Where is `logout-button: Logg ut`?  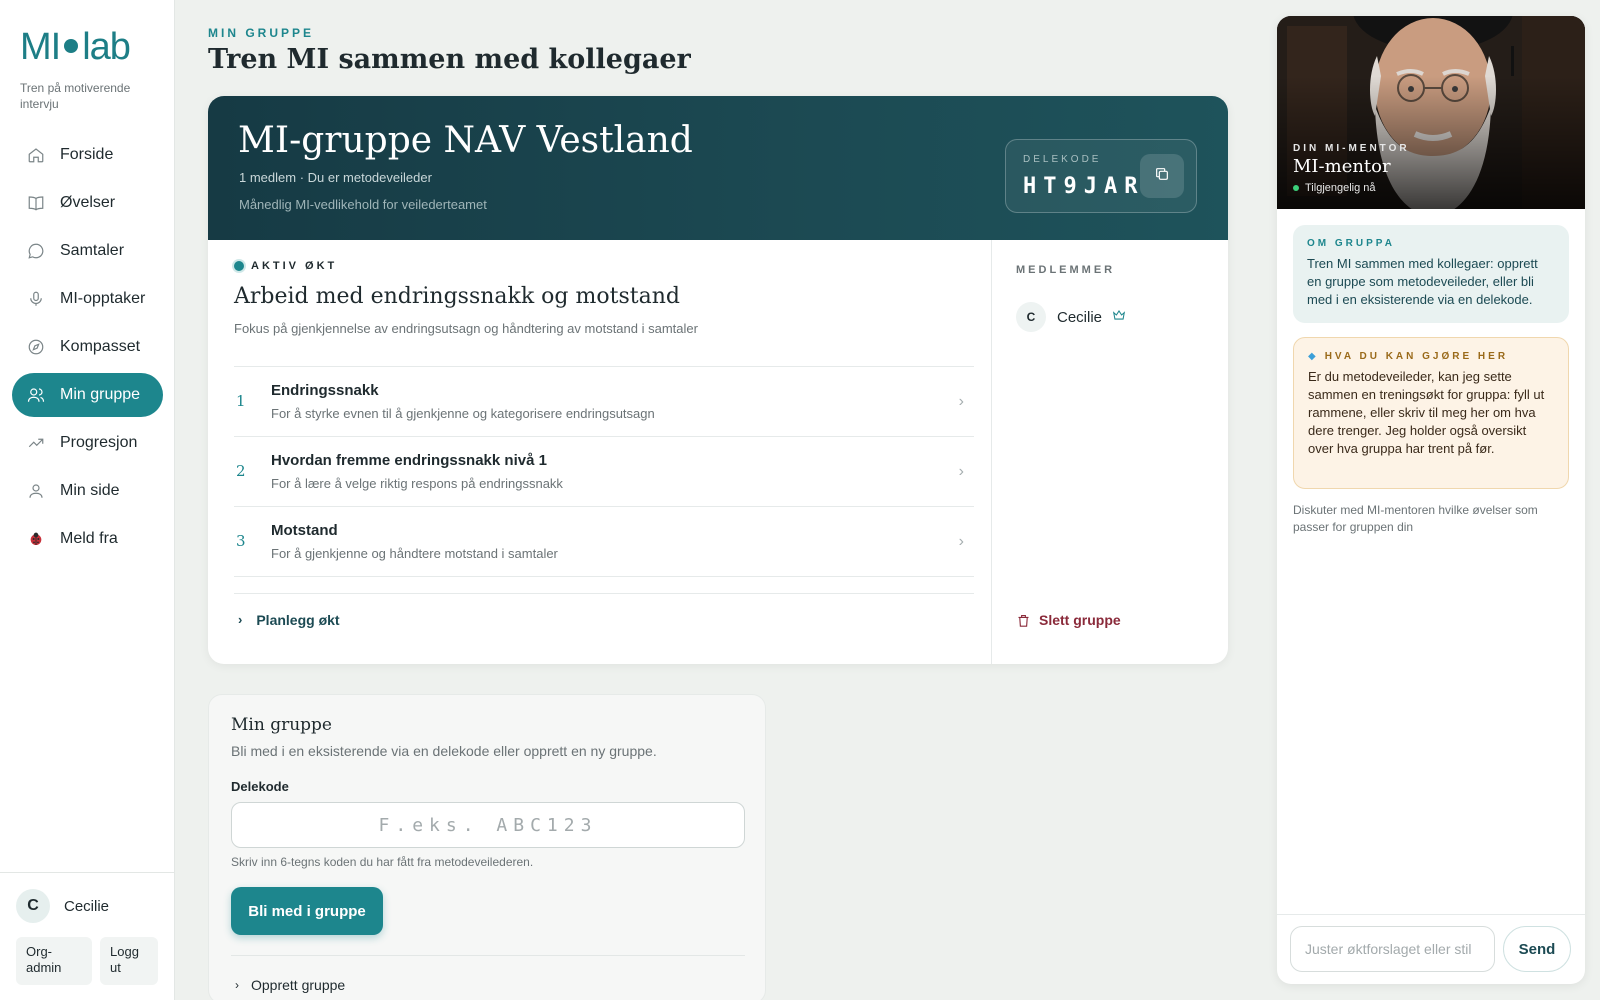
logout-button: Logg ut is located at coordinates (129, 961).